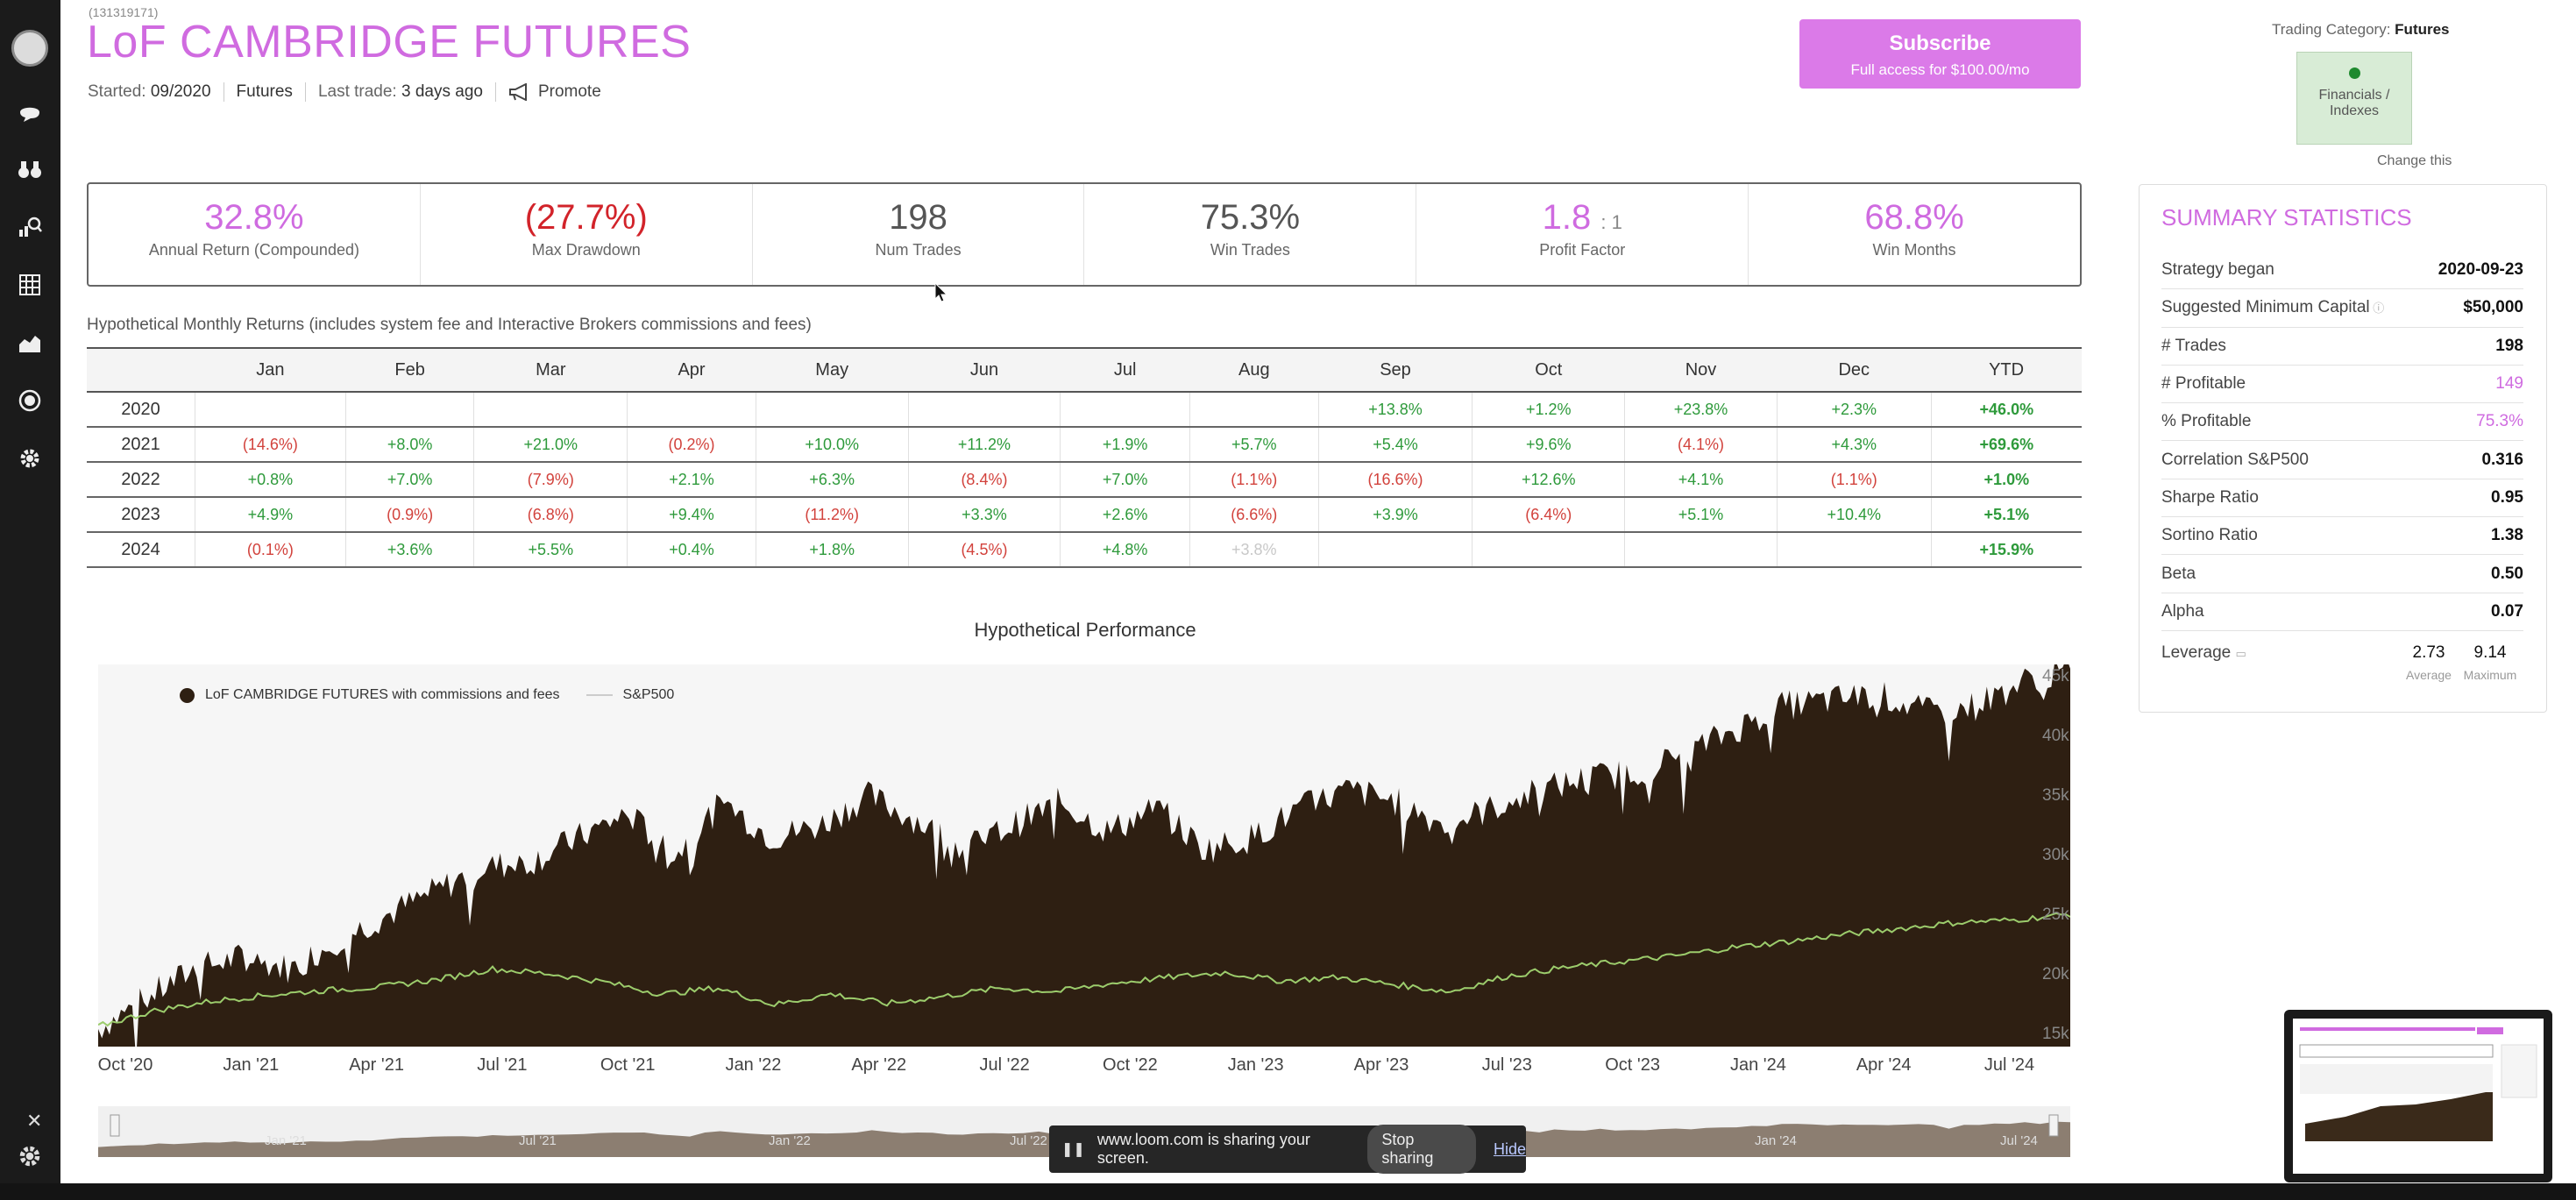  What do you see at coordinates (554, 92) in the screenshot?
I see `promote-link: Promote` at bounding box center [554, 92].